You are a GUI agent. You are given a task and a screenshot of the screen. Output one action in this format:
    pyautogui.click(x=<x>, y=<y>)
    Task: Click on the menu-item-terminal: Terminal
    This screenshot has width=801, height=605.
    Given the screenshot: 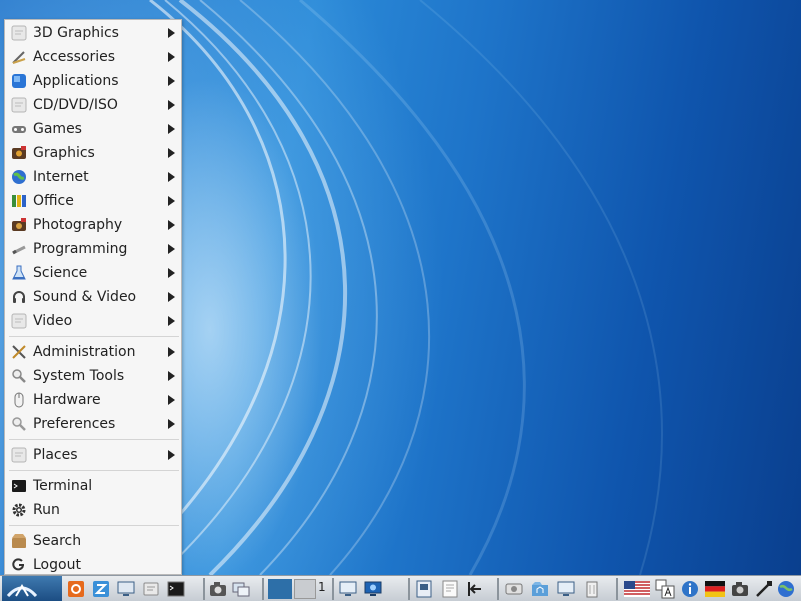 What is the action you would take?
    pyautogui.click(x=93, y=486)
    